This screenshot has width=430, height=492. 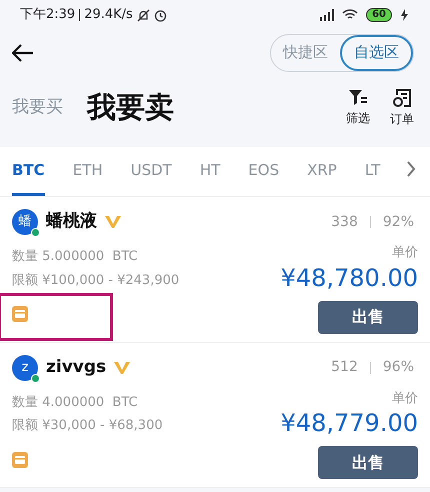 What do you see at coordinates (108, 15) in the screenshot?
I see `network-speed: 29.4K/s` at bounding box center [108, 15].